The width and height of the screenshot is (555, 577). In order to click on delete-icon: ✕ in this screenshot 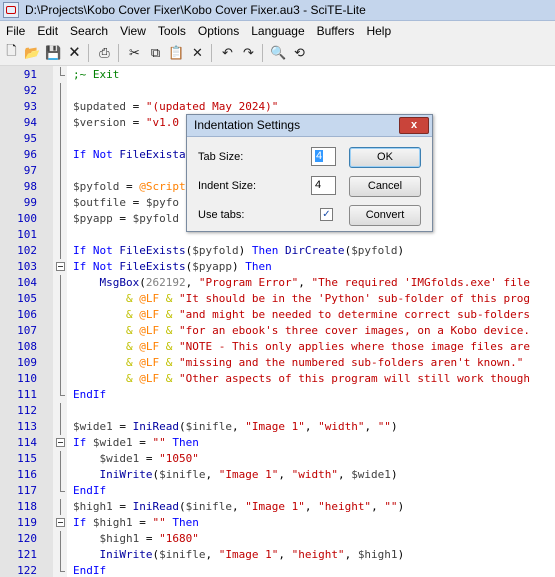, I will do `click(197, 52)`.